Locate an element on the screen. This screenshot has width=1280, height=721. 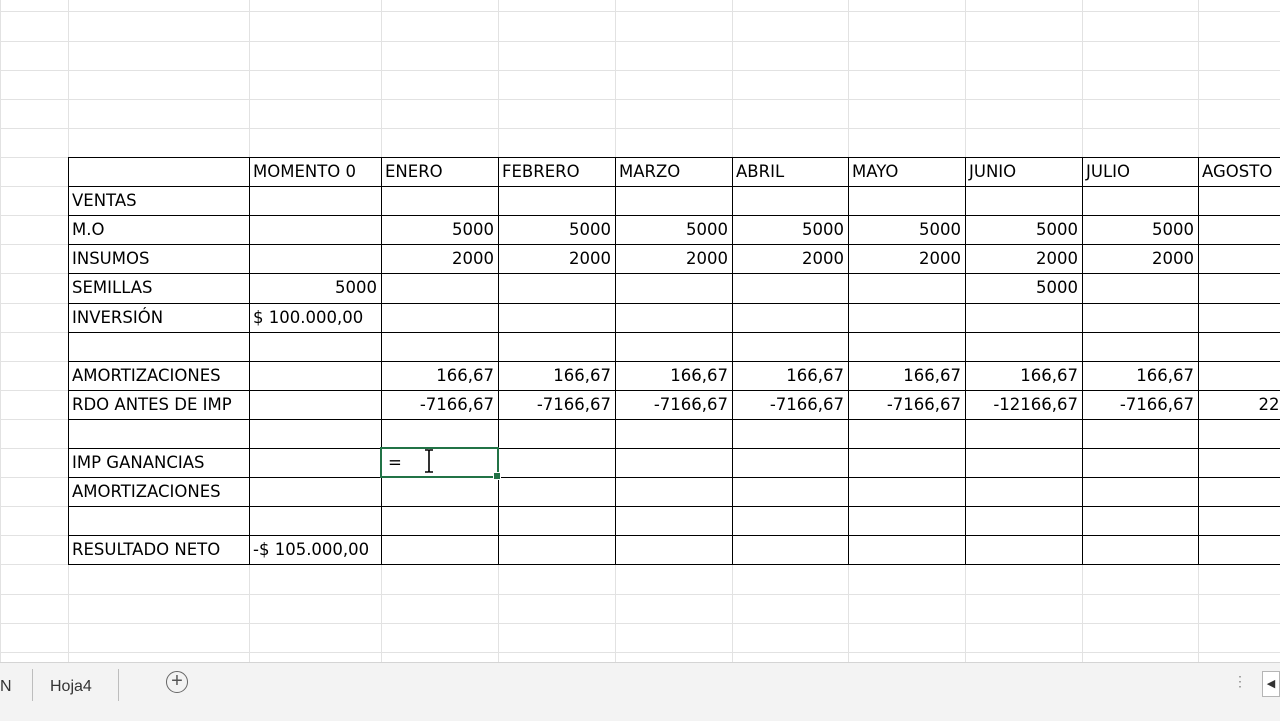
column-header is located at coordinates (158, 172).